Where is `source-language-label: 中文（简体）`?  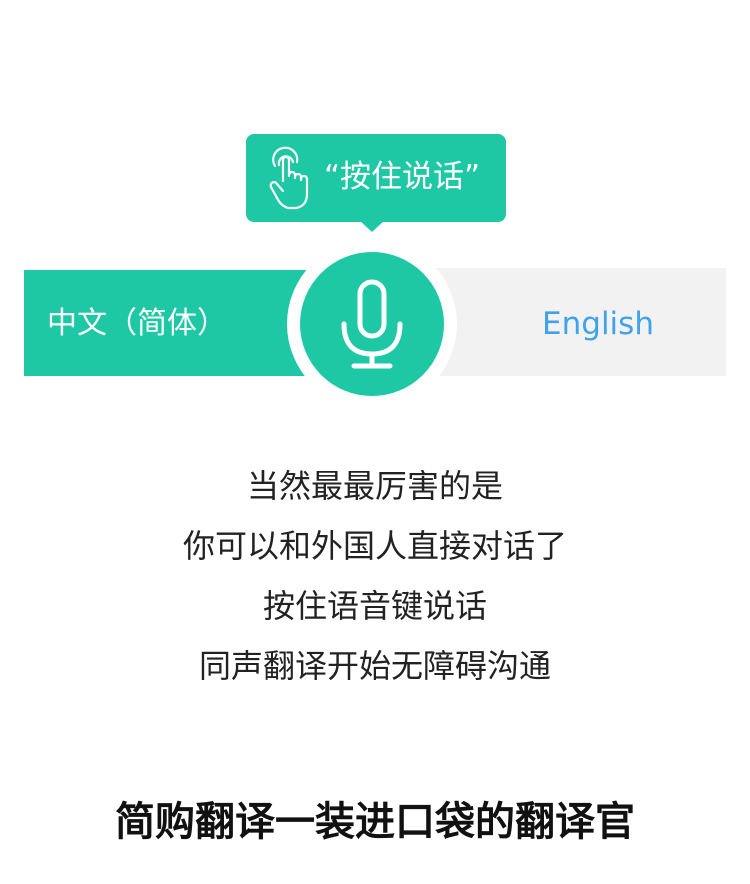
source-language-label: 中文（简体） is located at coordinates (137, 323).